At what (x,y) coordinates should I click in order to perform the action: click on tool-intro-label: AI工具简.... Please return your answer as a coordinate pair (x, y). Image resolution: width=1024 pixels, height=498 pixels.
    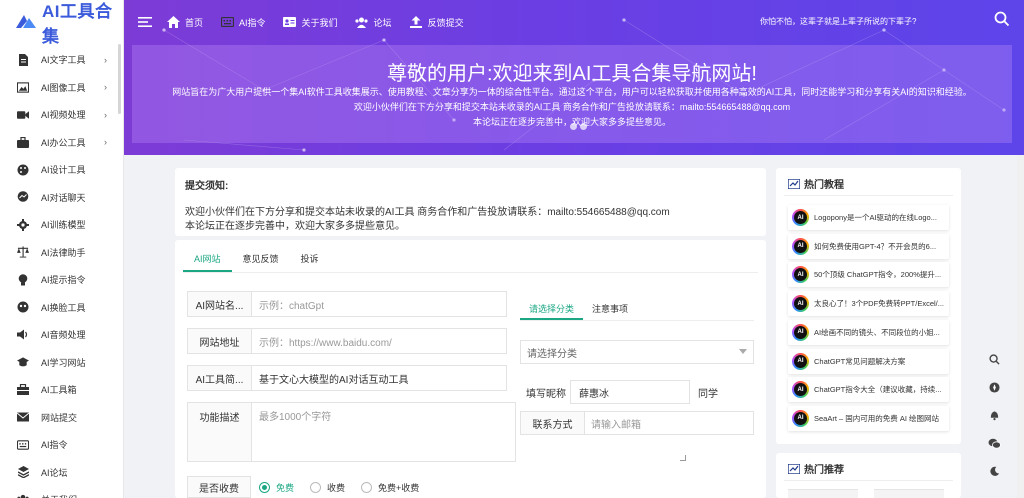
    Looking at the image, I should click on (220, 378).